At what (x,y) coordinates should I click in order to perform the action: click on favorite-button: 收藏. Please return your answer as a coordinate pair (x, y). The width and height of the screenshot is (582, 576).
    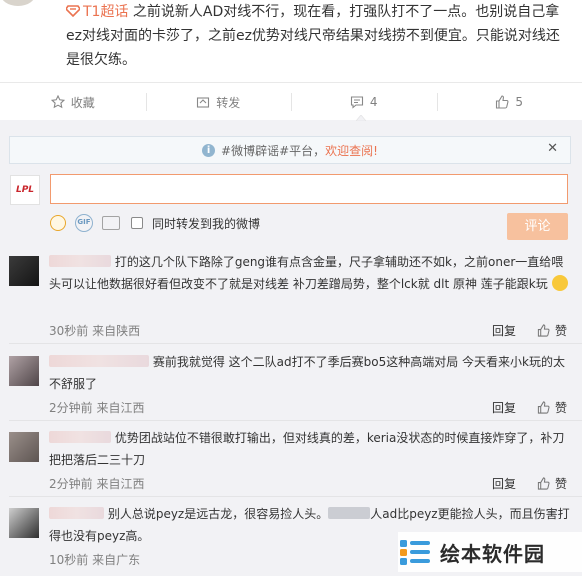
    Looking at the image, I should click on (73, 102).